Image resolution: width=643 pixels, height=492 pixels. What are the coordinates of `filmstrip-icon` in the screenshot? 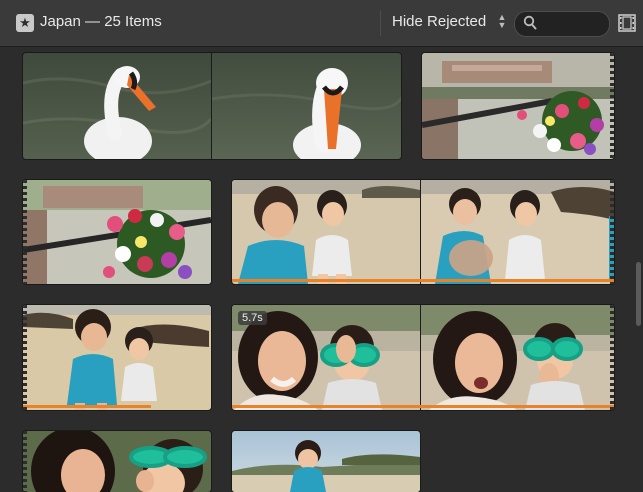 It's located at (627, 23).